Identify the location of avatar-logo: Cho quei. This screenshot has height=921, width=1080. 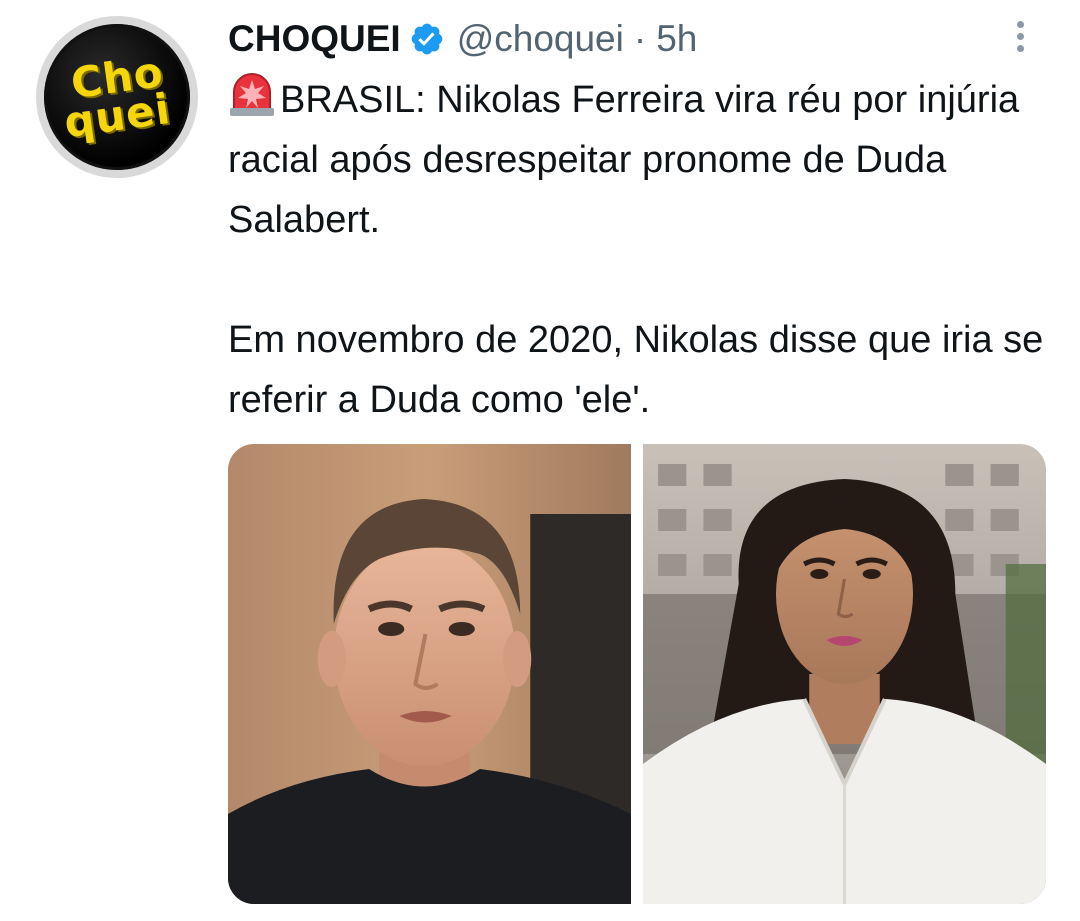
(117, 97).